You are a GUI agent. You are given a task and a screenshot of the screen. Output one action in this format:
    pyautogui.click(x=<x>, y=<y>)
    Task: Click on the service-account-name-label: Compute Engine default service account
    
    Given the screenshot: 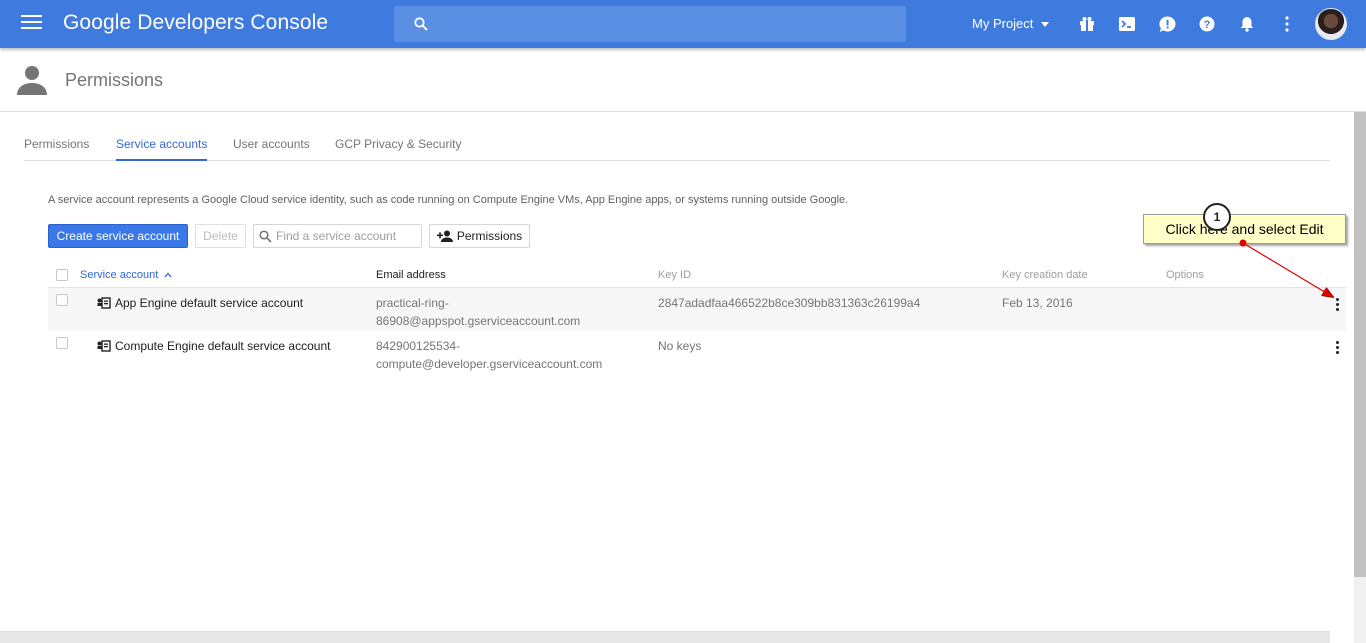 What is the action you would take?
    pyautogui.click(x=223, y=346)
    